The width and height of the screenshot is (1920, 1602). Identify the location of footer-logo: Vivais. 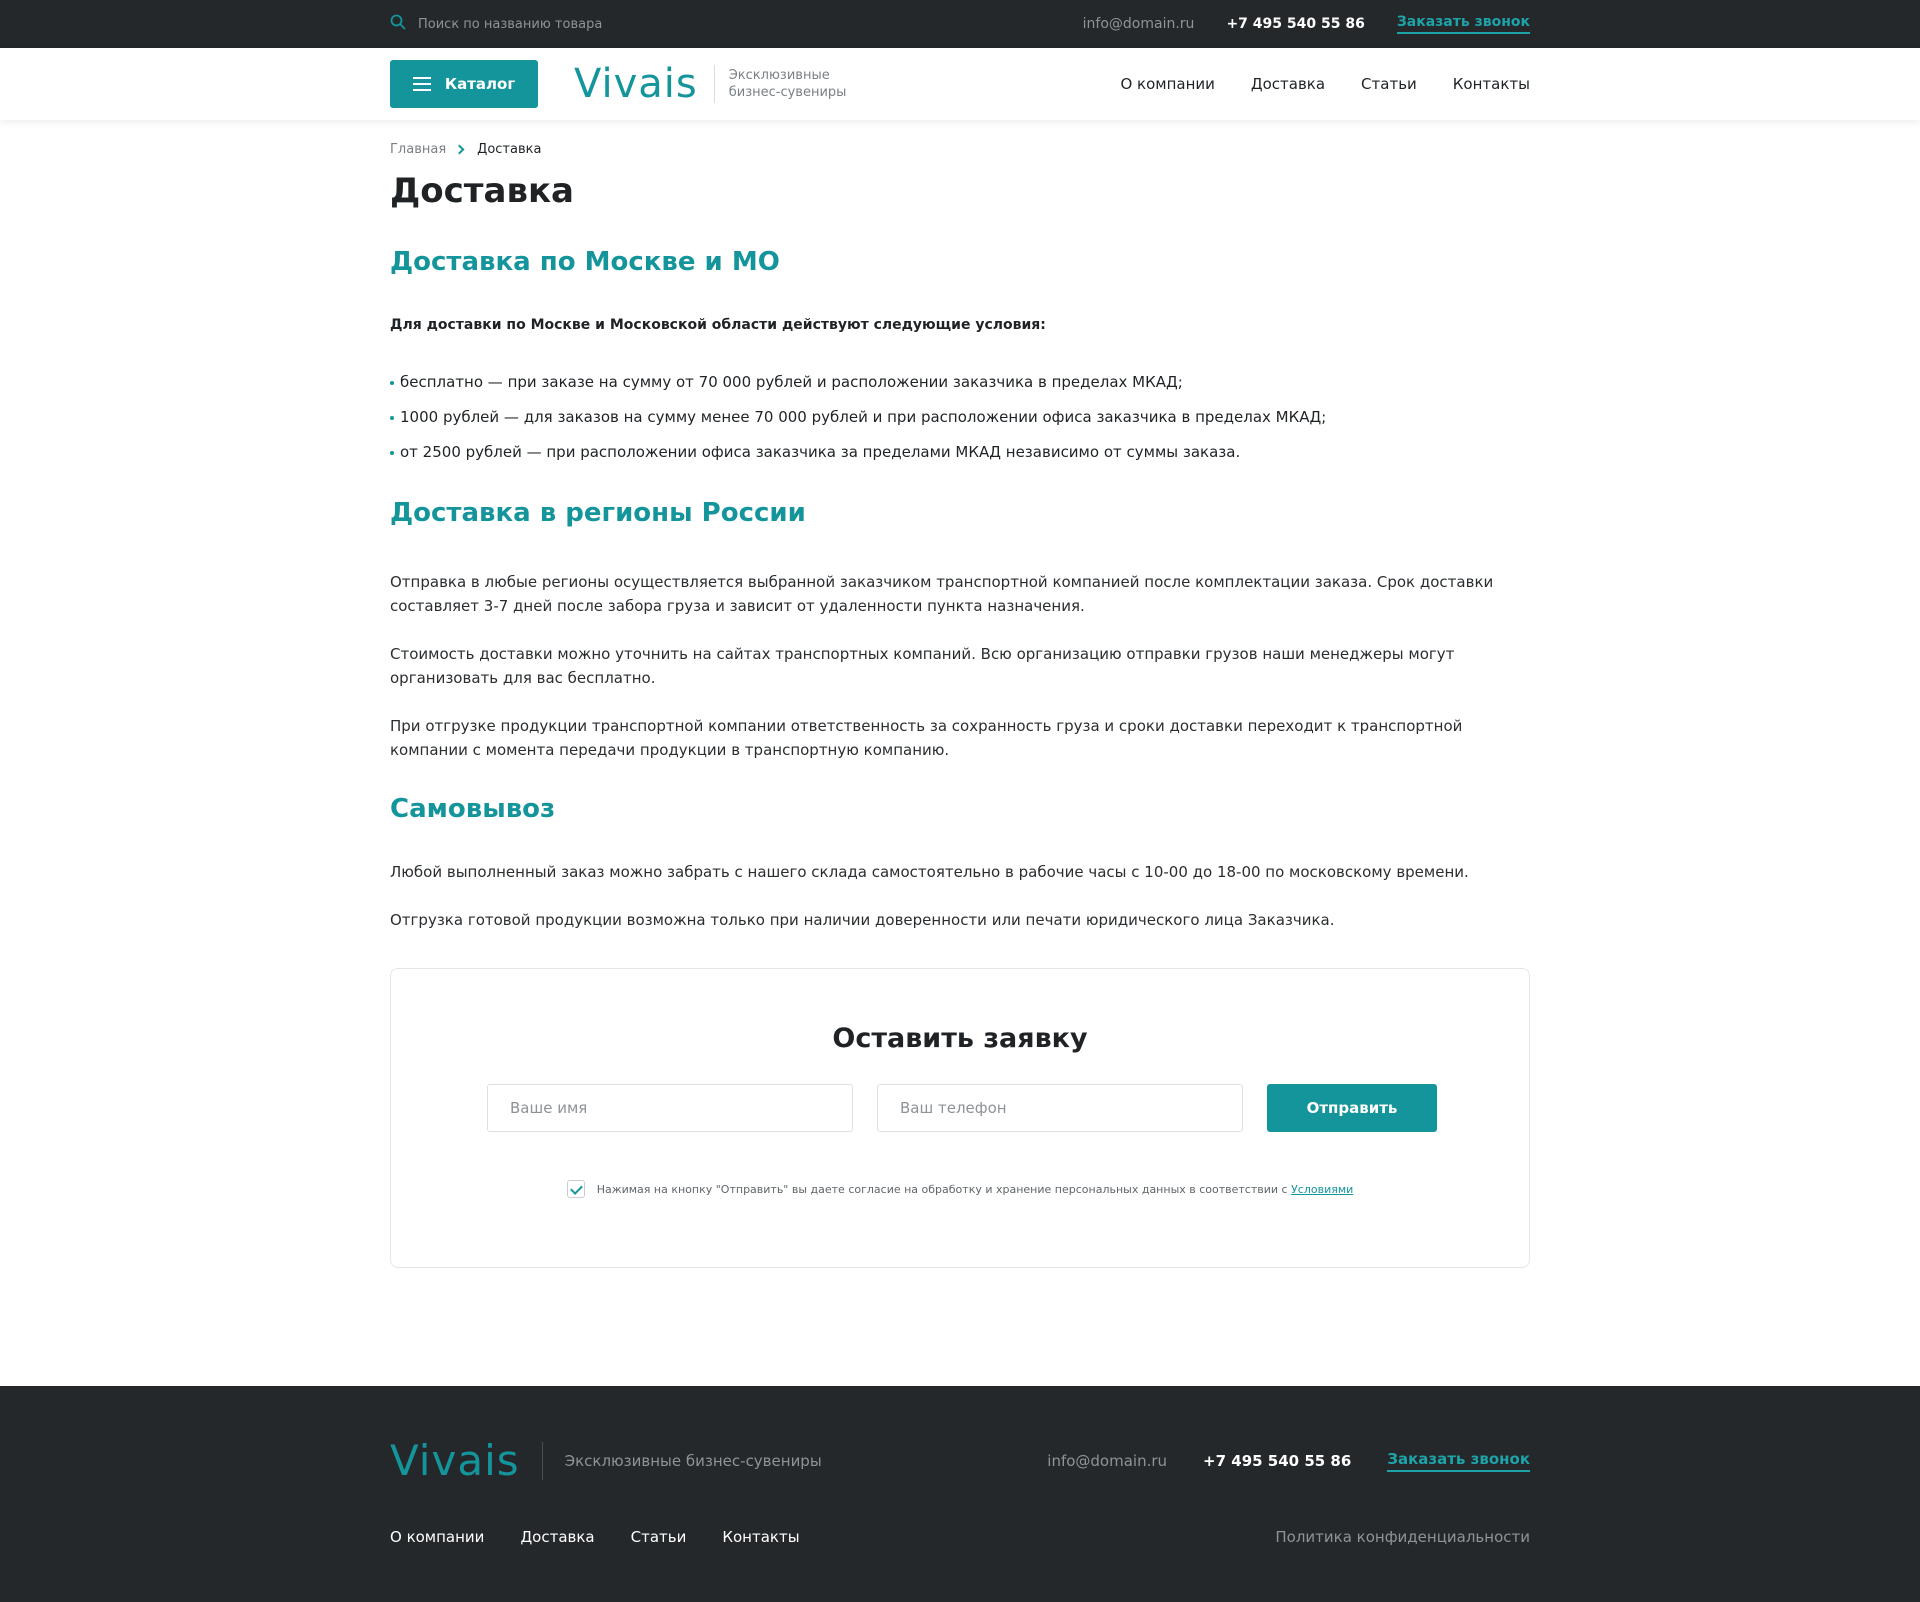
(455, 1461).